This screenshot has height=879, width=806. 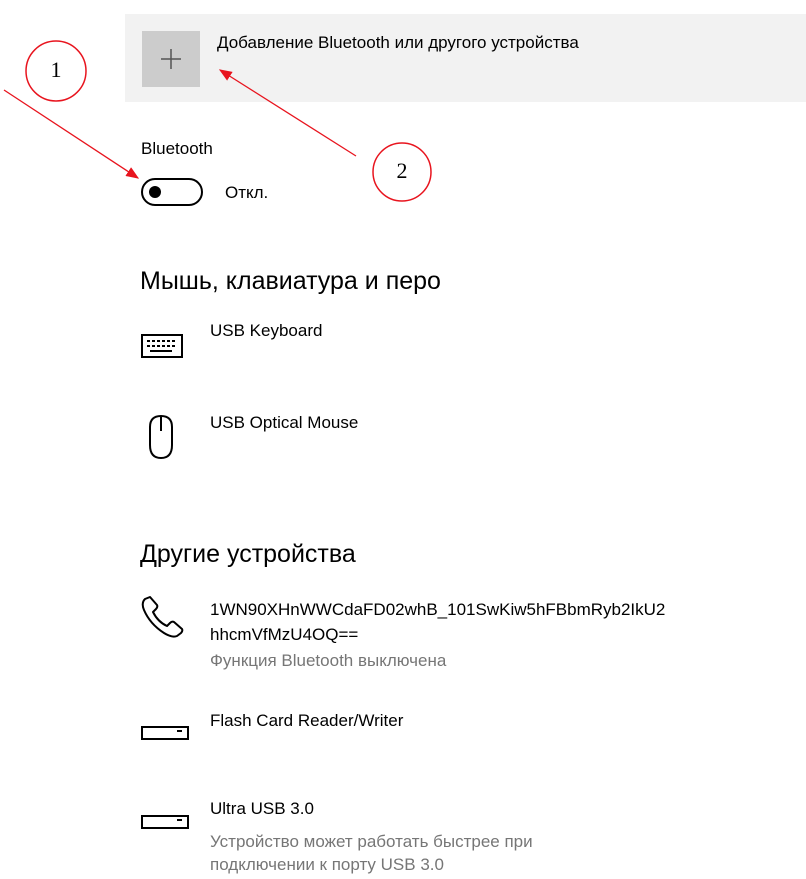 What do you see at coordinates (165, 822) in the screenshot?
I see `usb-drive-icon` at bounding box center [165, 822].